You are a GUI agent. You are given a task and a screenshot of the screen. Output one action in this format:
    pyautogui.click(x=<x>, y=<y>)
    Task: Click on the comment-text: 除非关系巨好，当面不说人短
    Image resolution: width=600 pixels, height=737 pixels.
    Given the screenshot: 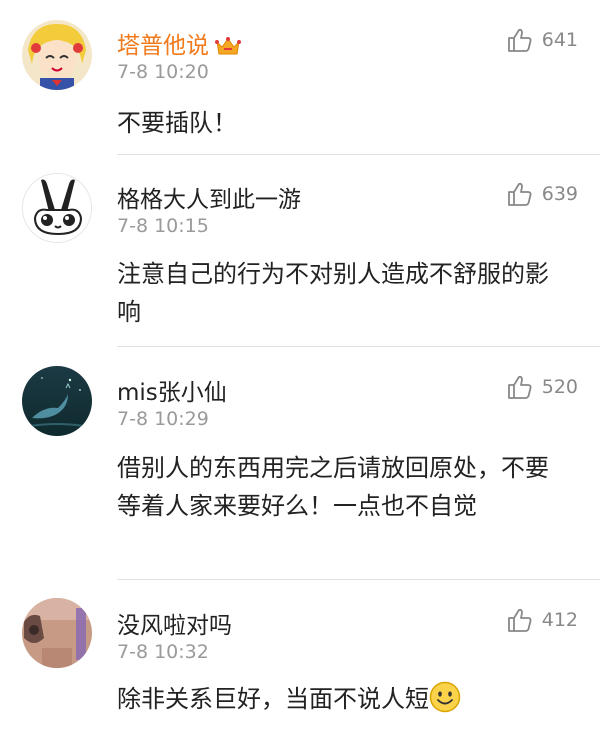 What is the action you would take?
    pyautogui.click(x=347, y=699)
    